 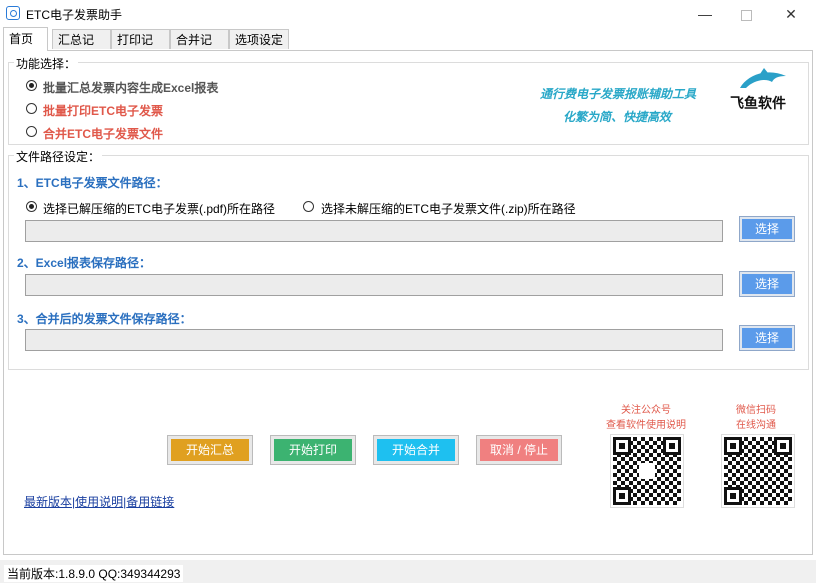 I want to click on section-etc-path: 1、ETC电子发票文件路径：, so click(x=92, y=183).